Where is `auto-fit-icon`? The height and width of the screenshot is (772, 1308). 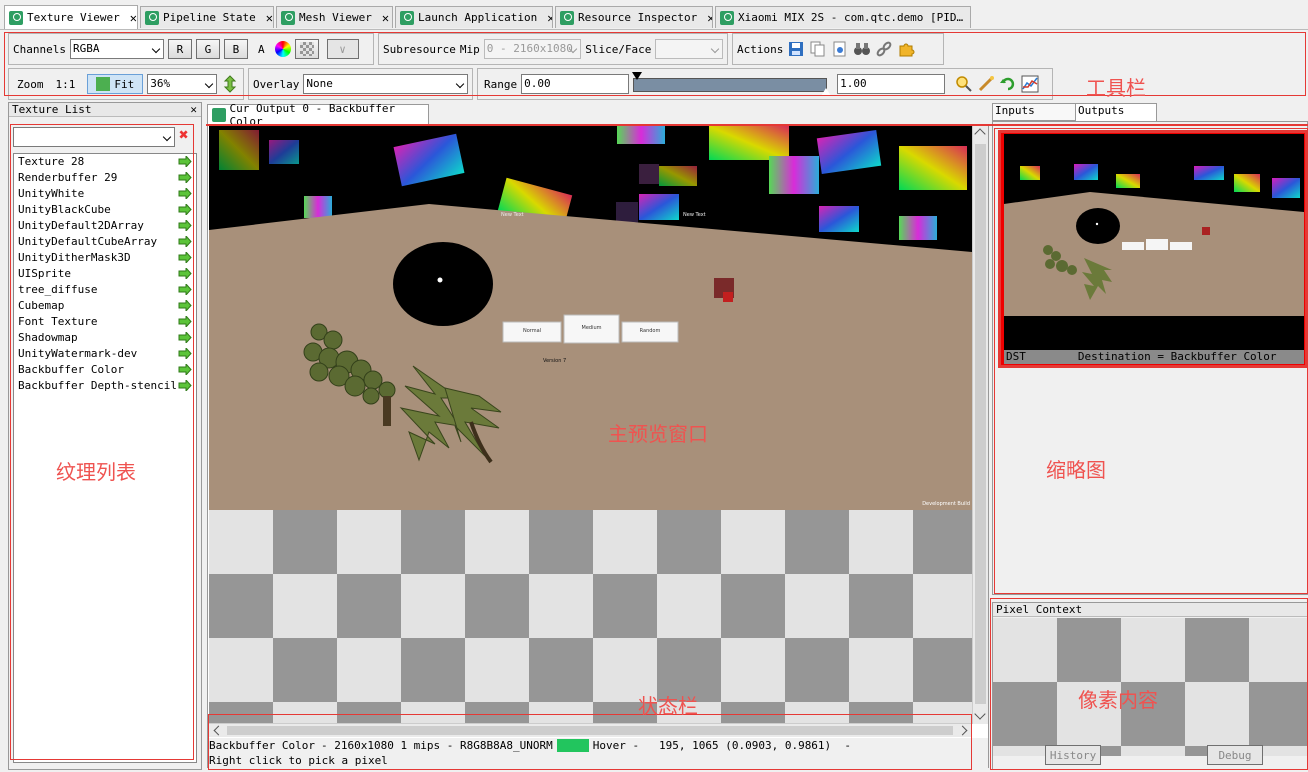 auto-fit-icon is located at coordinates (986, 84).